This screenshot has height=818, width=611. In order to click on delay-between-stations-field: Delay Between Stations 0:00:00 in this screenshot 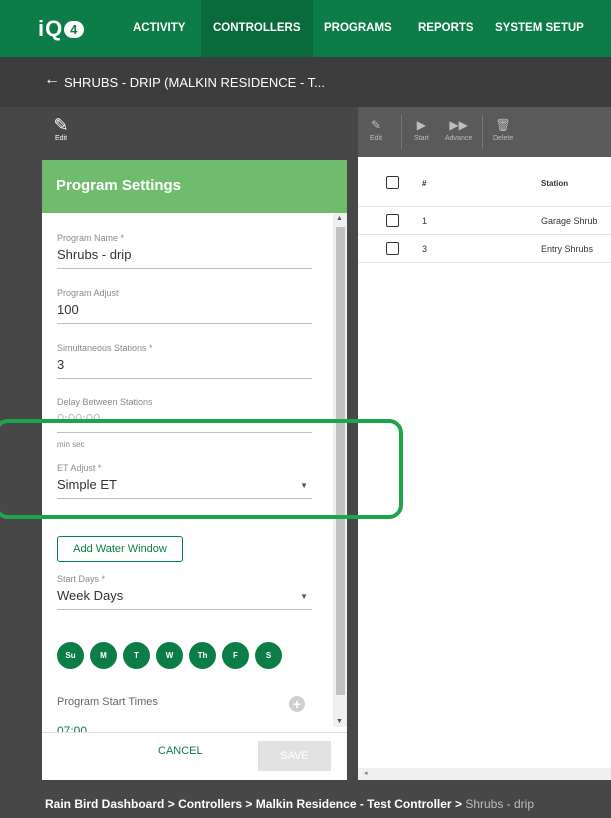, I will do `click(184, 415)`.